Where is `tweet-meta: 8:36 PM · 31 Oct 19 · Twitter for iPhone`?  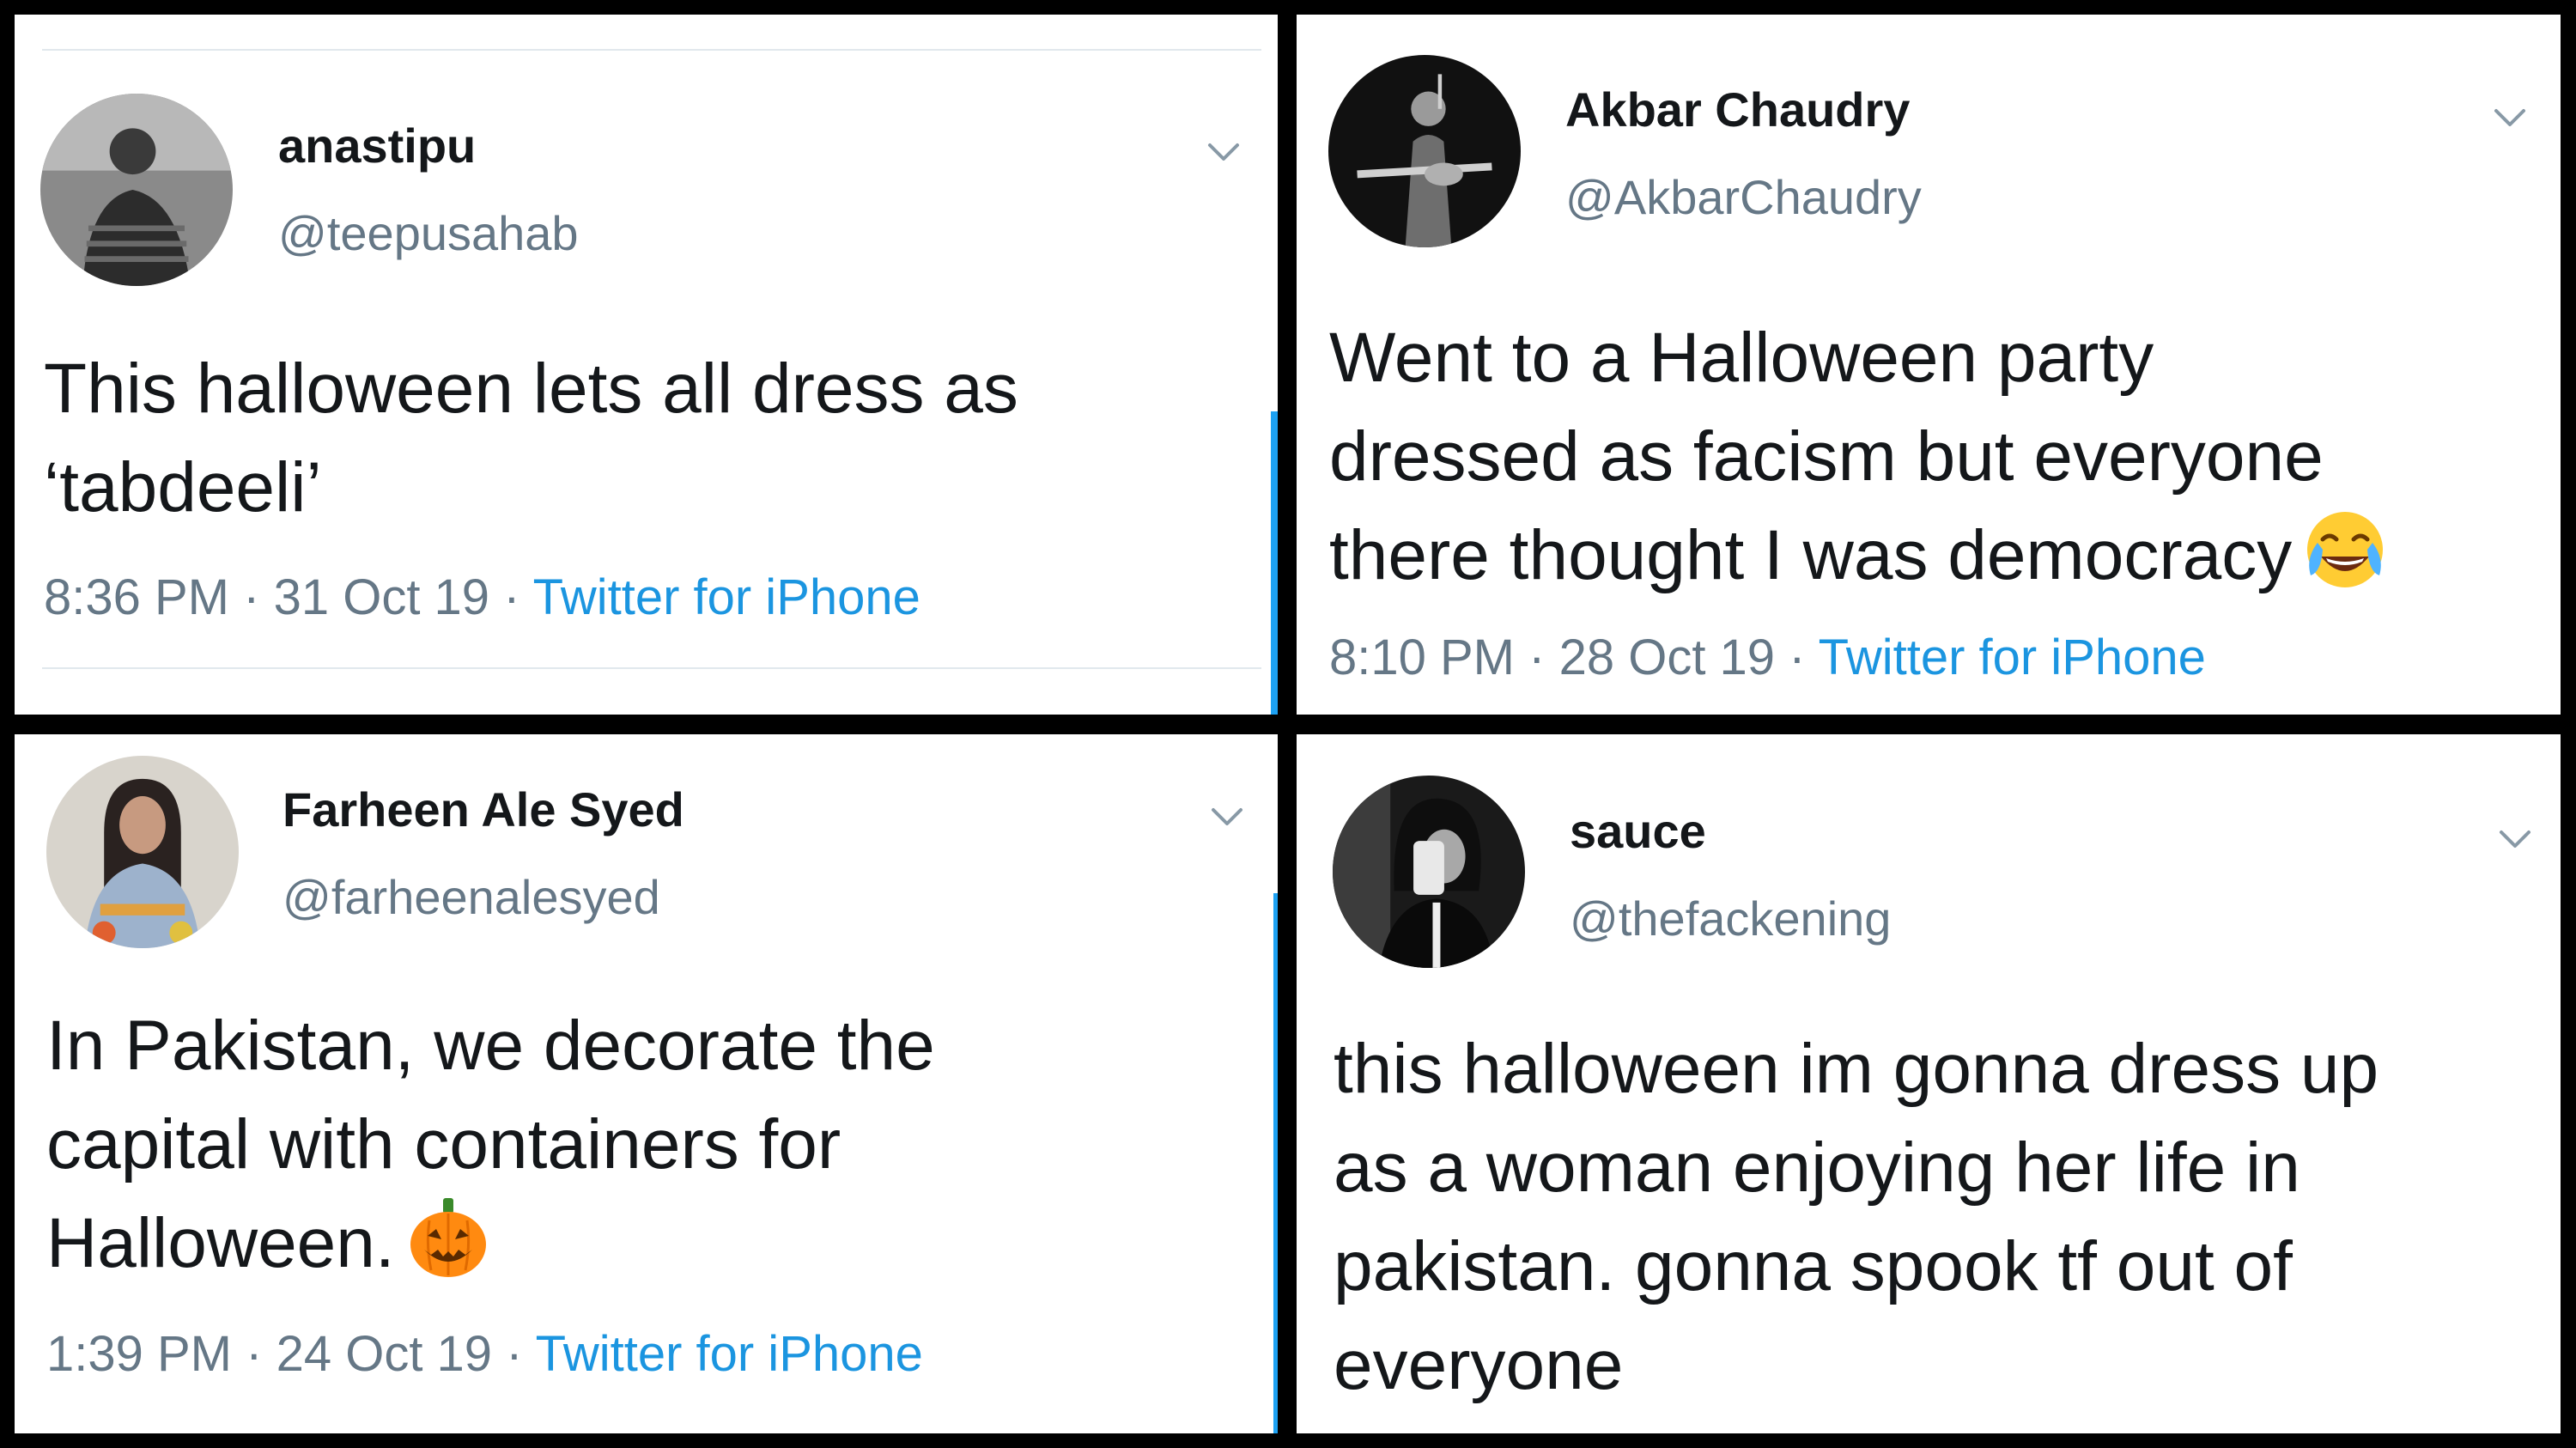 tweet-meta: 8:36 PM · 31 Oct 19 · Twitter for iPhone is located at coordinates (482, 597).